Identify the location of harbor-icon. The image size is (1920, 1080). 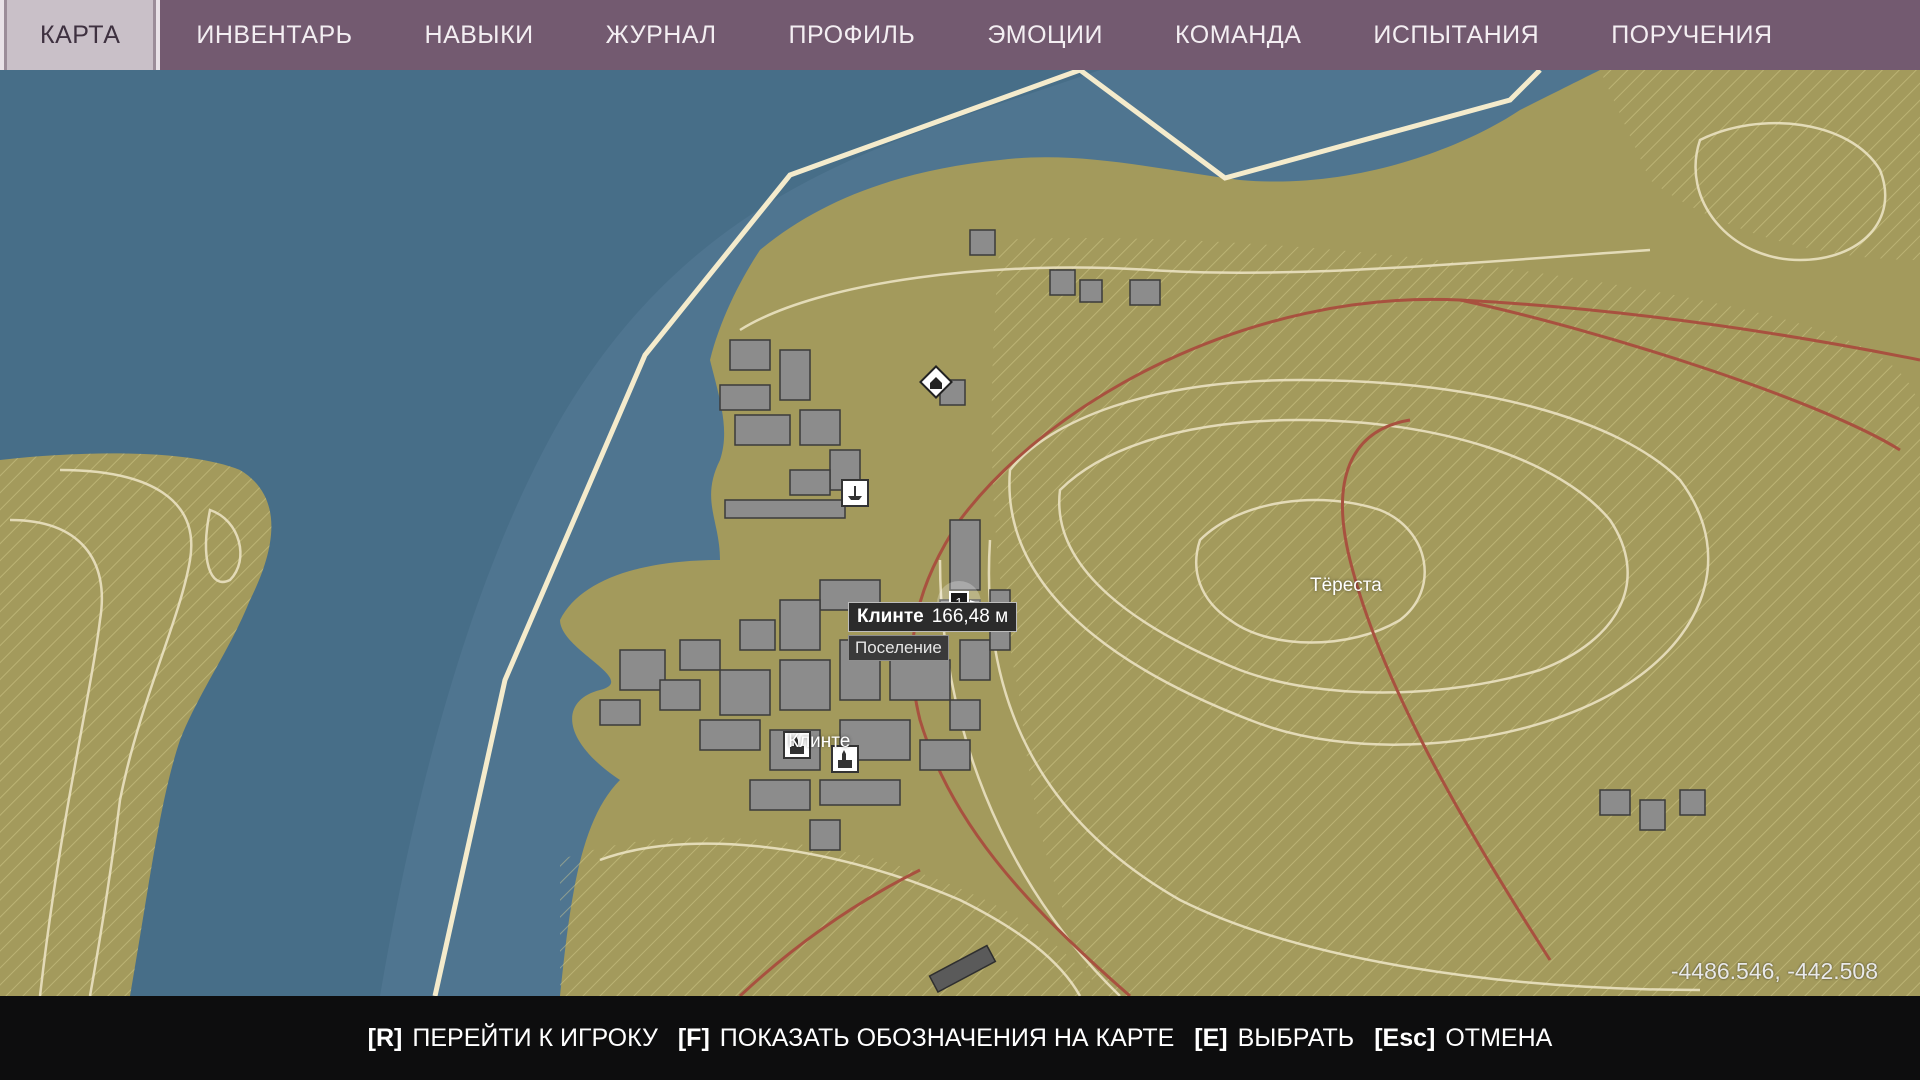
(855, 493).